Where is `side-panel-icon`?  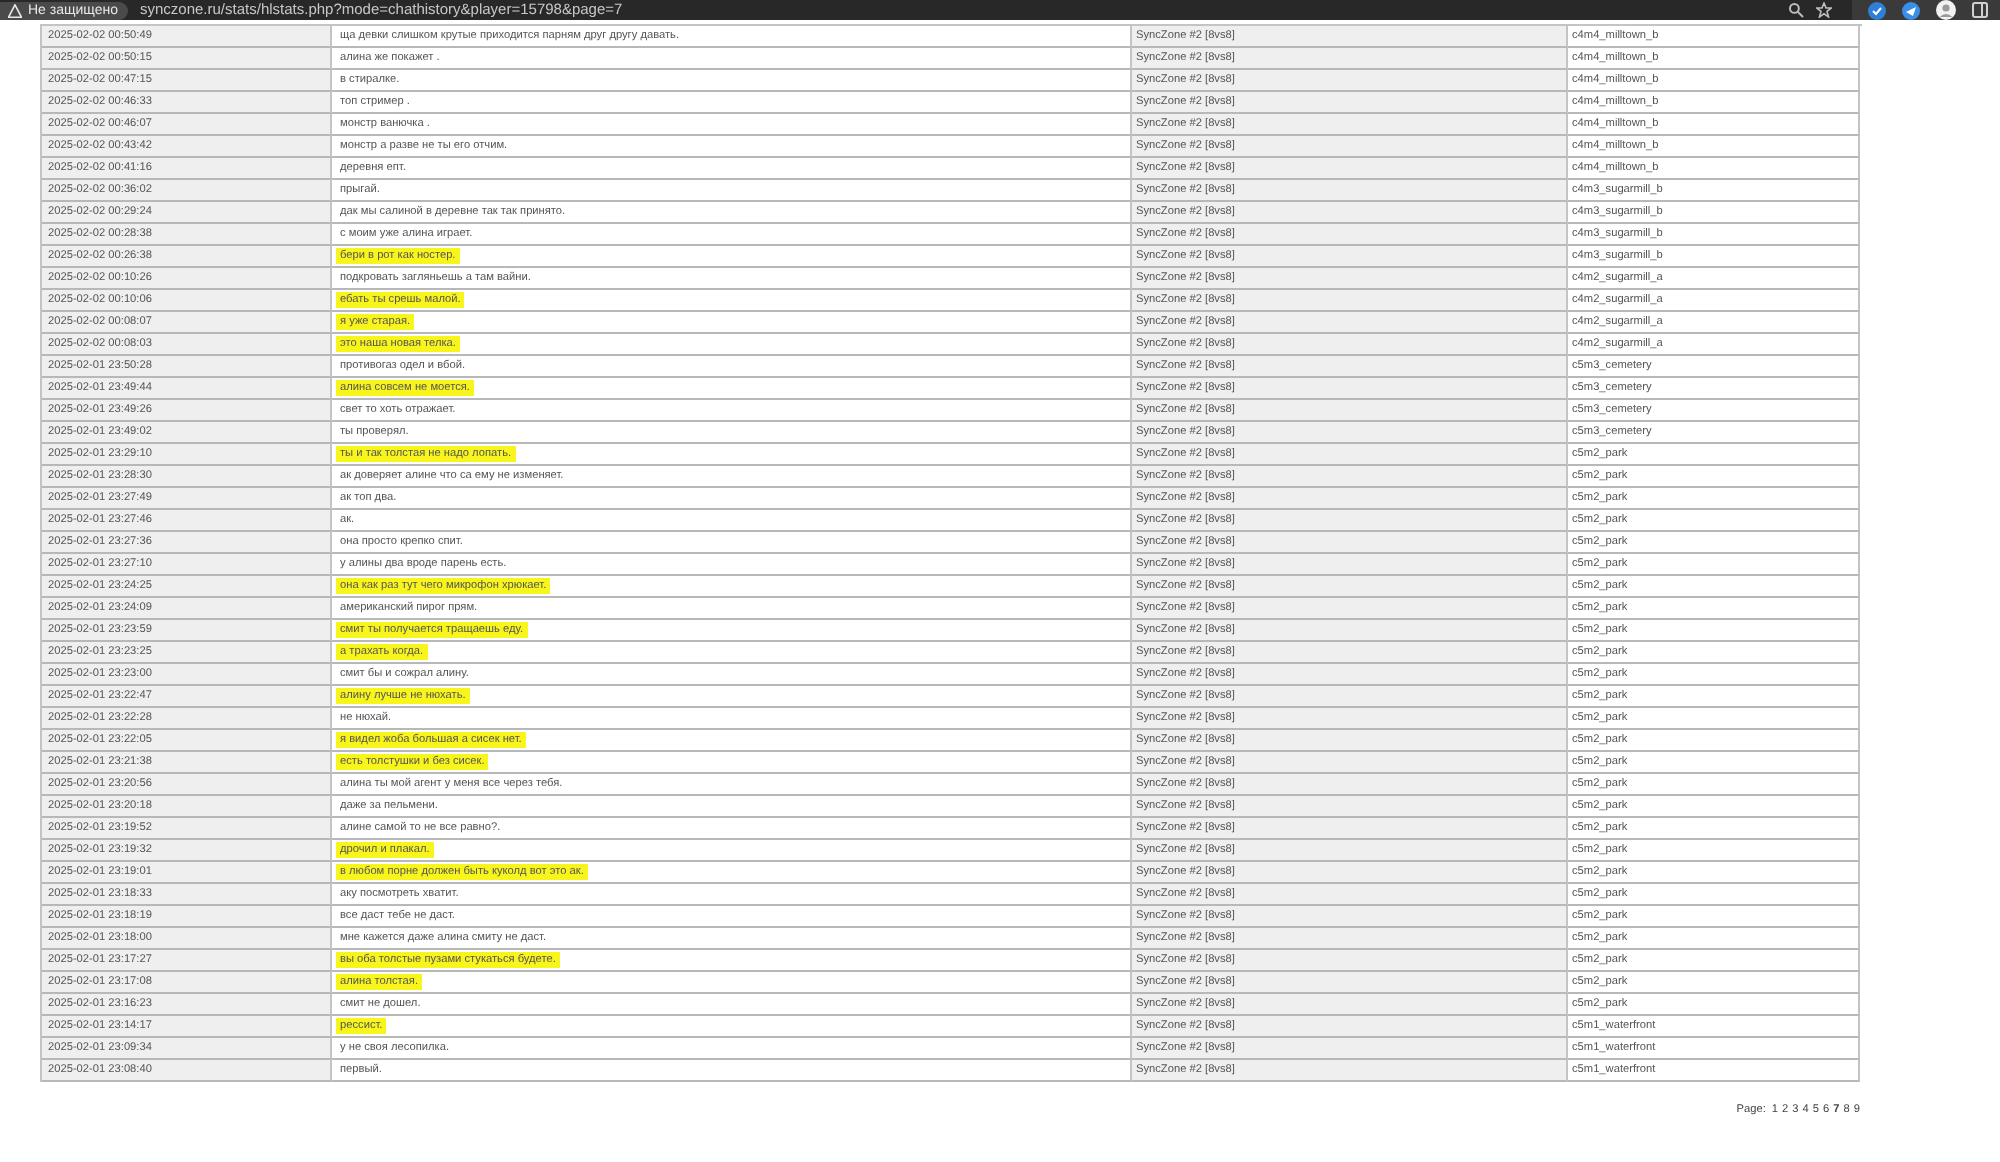
side-panel-icon is located at coordinates (1980, 10).